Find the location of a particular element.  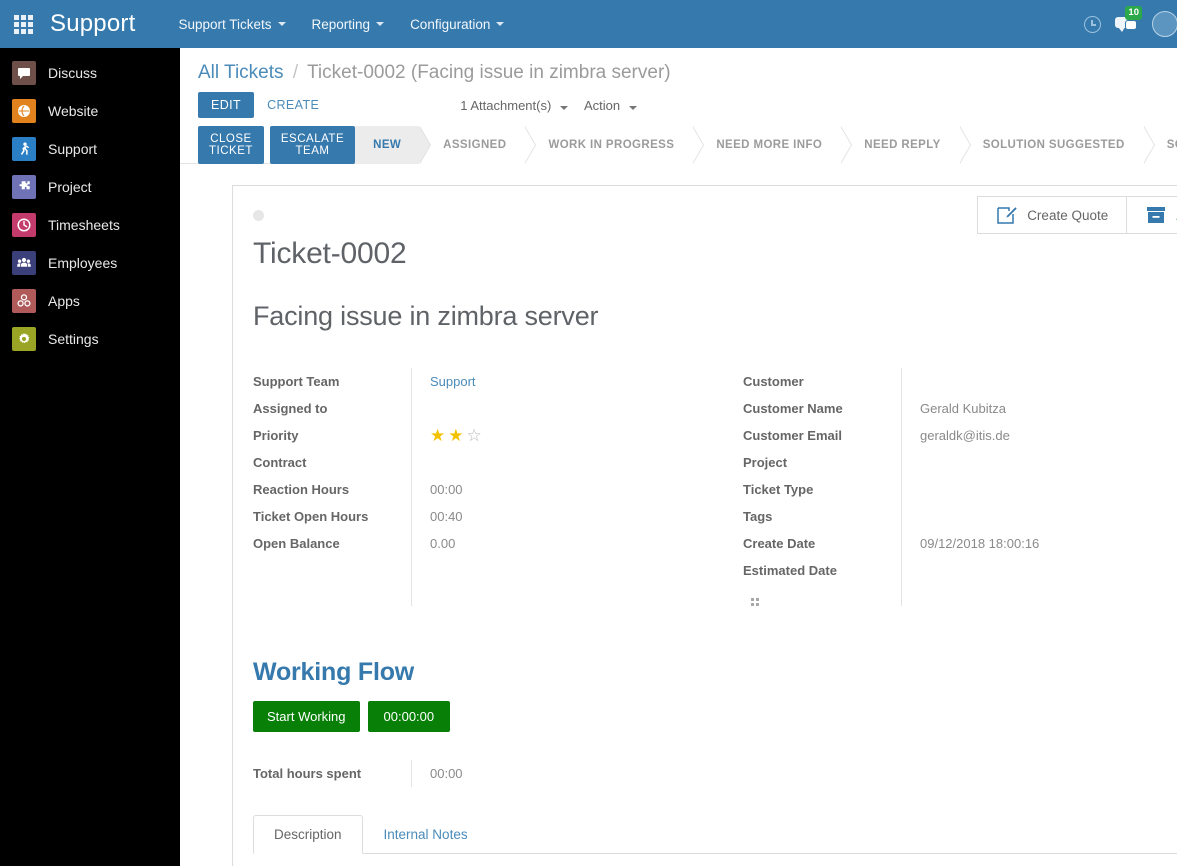

star-filled-1: ★ is located at coordinates (437, 435).